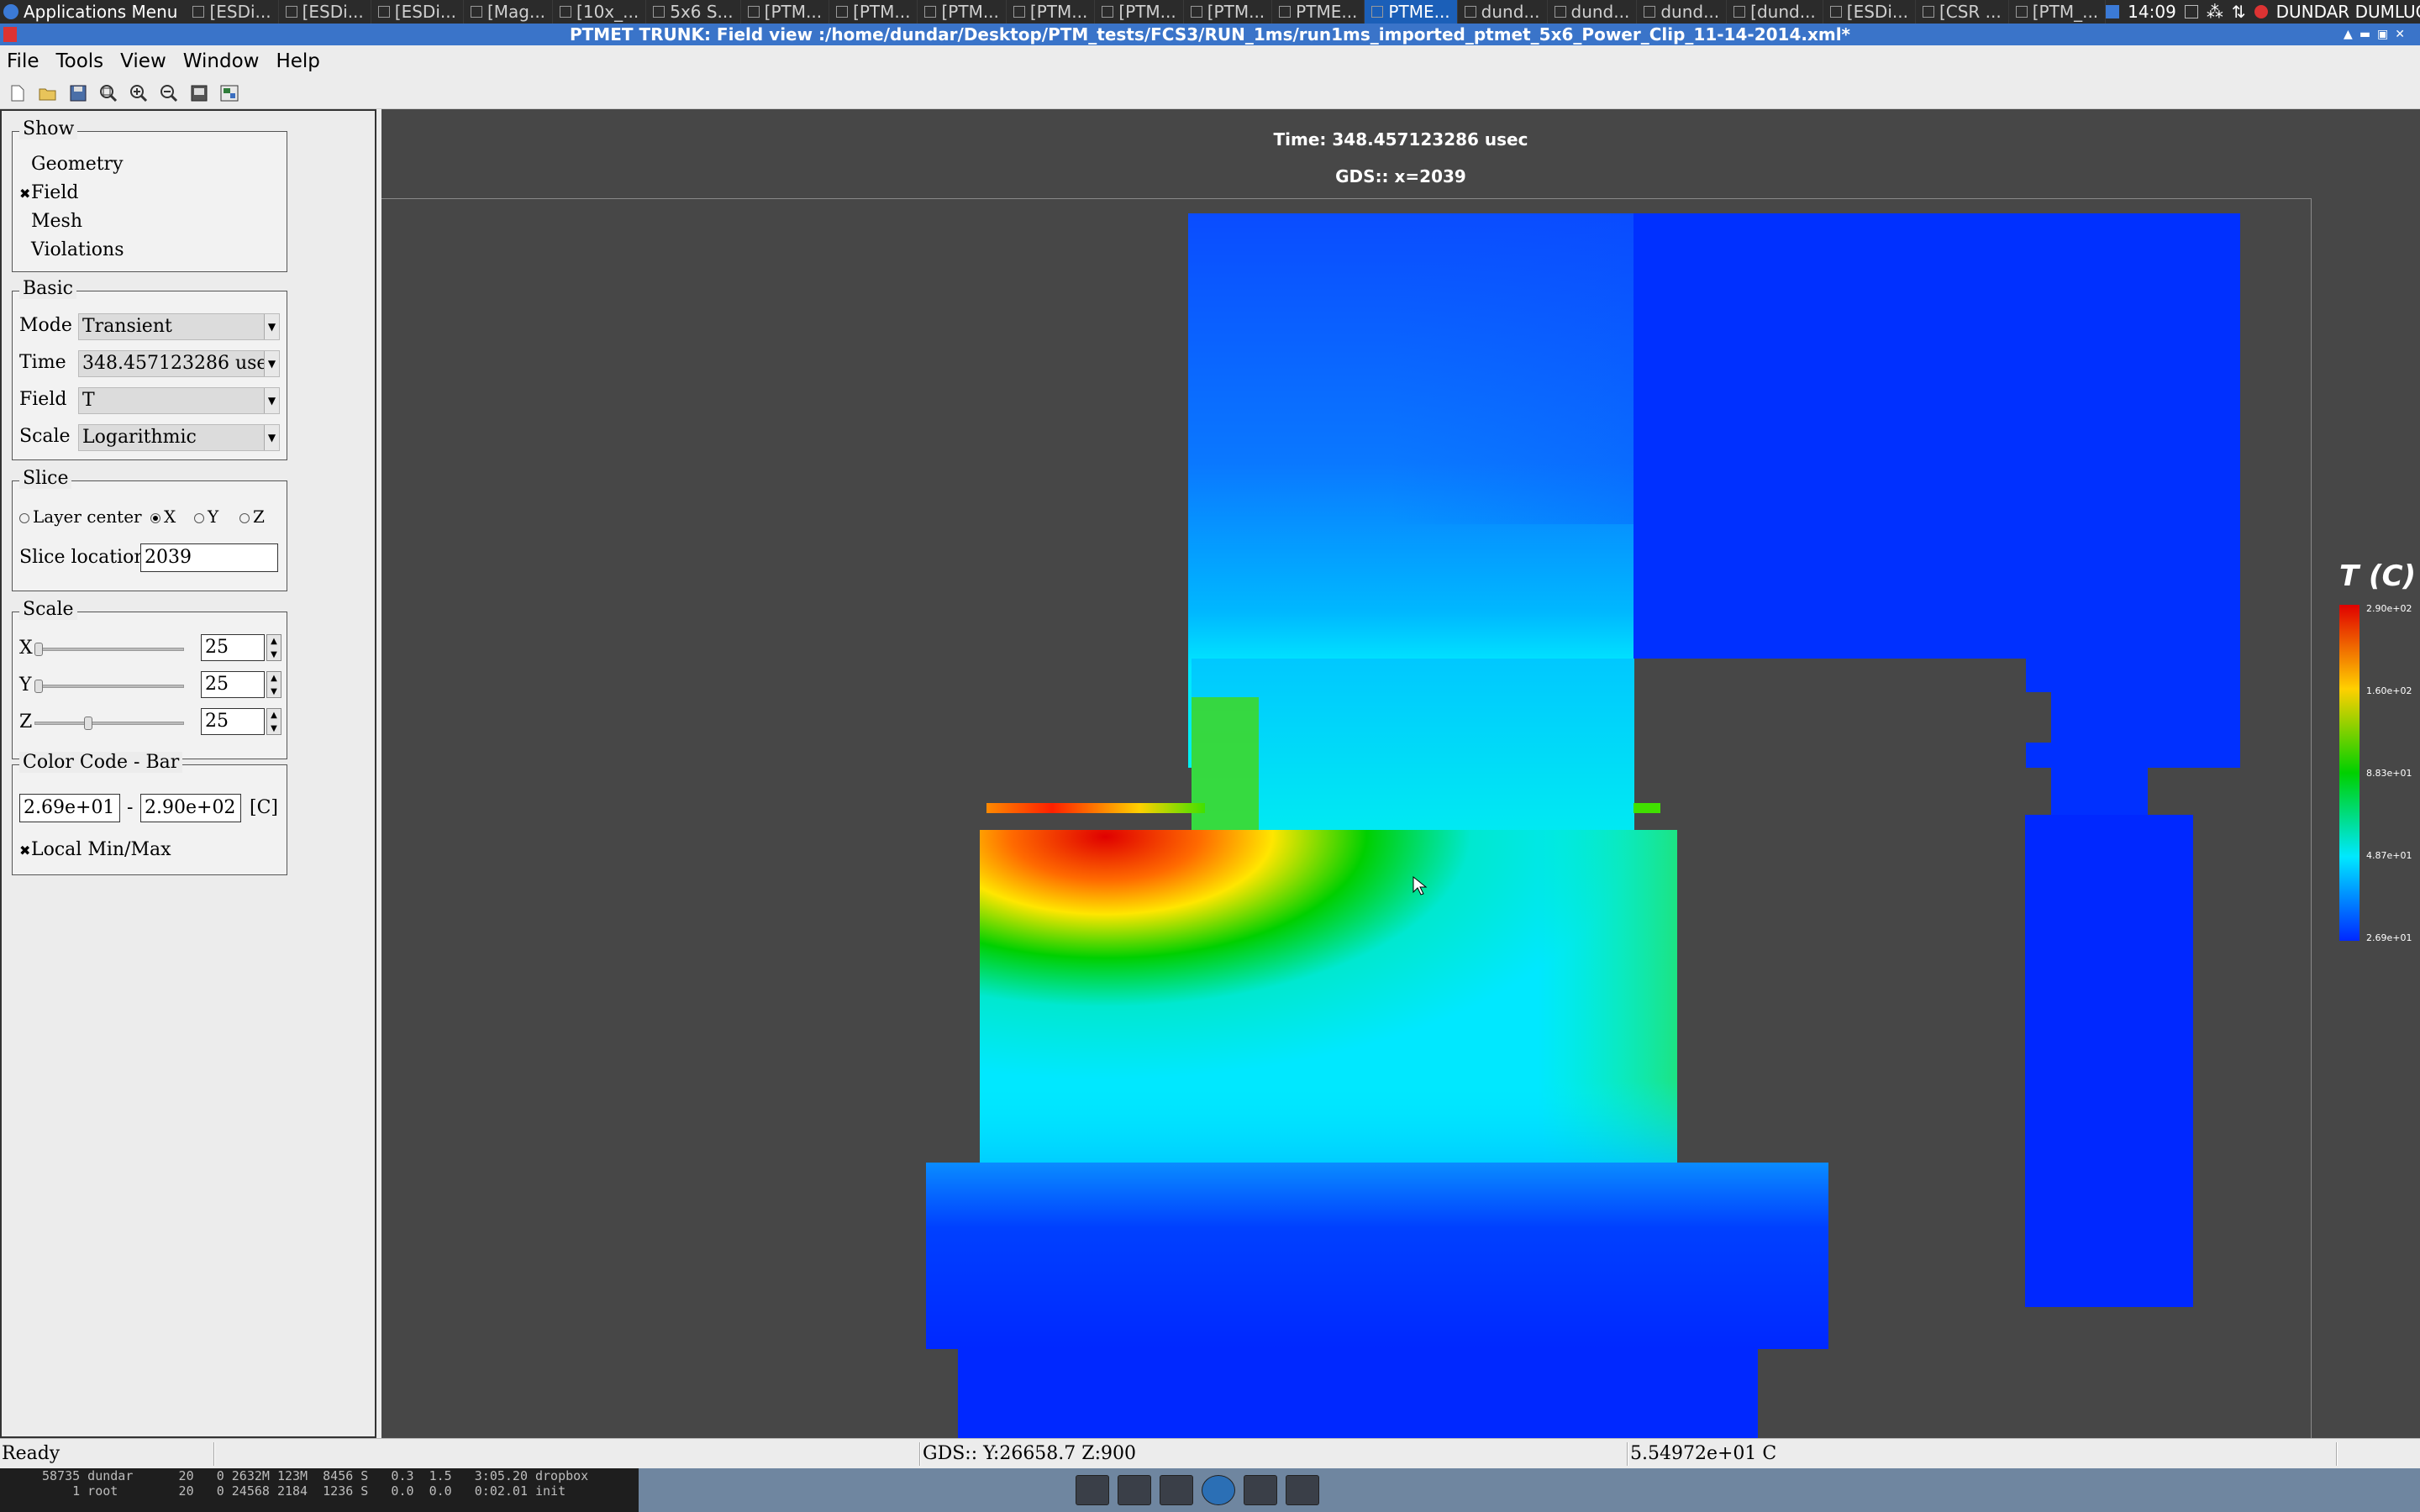  I want to click on slice-y-radio, so click(199, 518).